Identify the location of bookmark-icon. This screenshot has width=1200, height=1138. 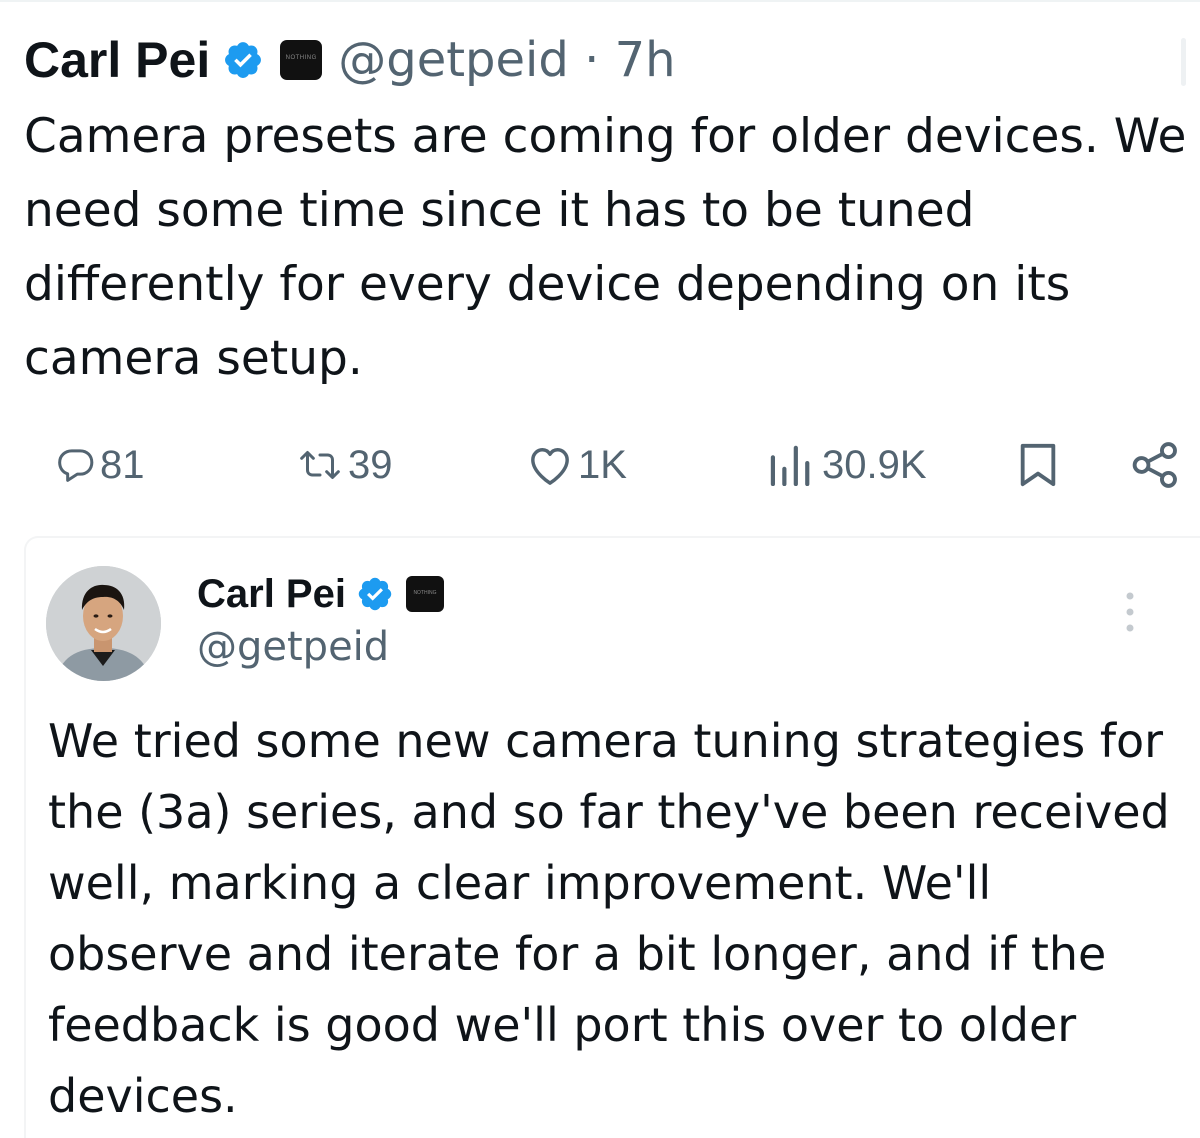
(1038, 465).